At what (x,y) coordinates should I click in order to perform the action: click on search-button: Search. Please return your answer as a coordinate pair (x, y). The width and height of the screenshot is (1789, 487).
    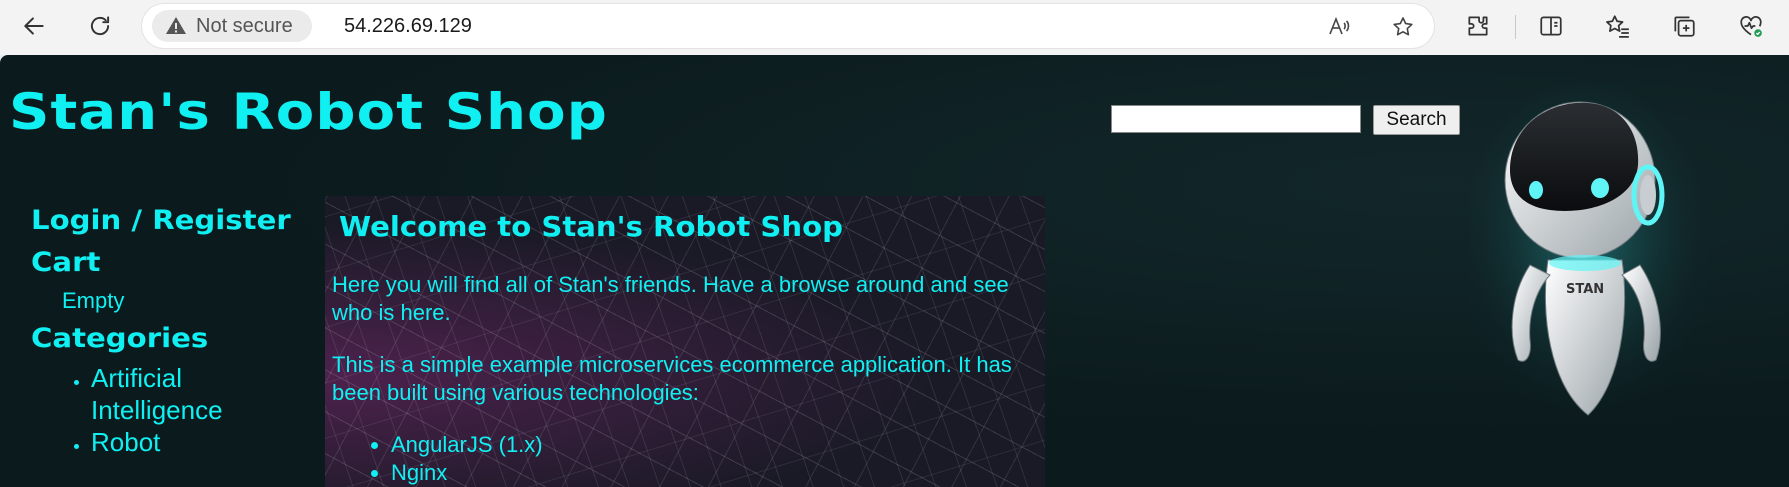
    Looking at the image, I should click on (1416, 120).